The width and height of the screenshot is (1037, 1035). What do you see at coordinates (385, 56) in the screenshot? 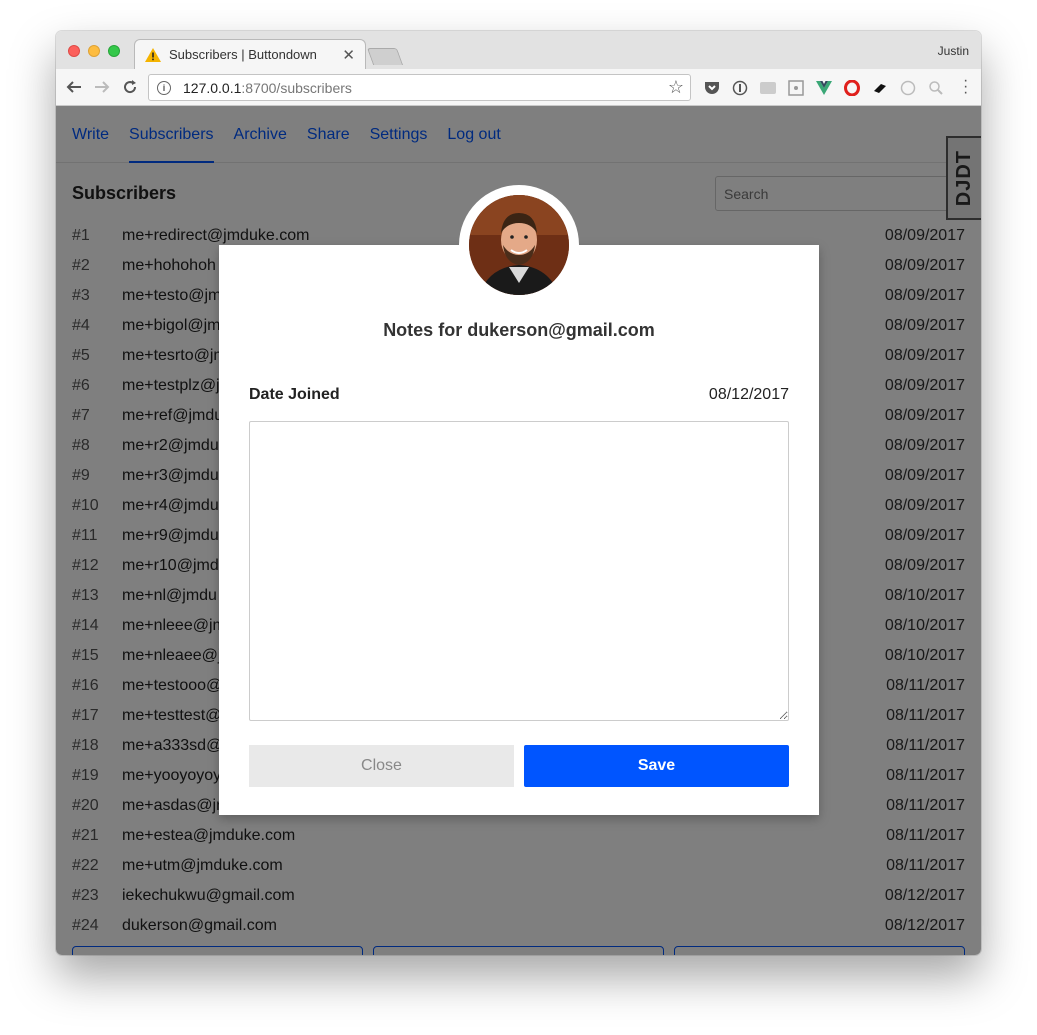
I see `new-tab-button` at bounding box center [385, 56].